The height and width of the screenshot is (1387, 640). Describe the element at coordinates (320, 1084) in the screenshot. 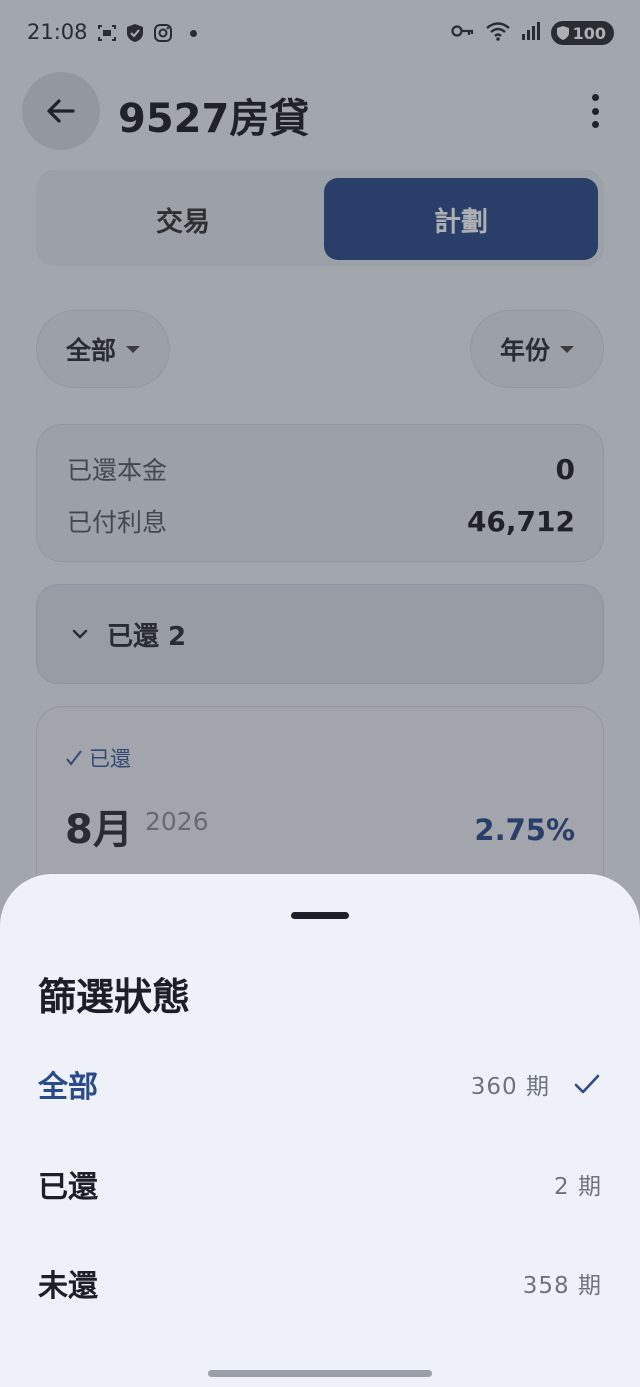

I see `filter-option-all: 全部 360 期` at that location.